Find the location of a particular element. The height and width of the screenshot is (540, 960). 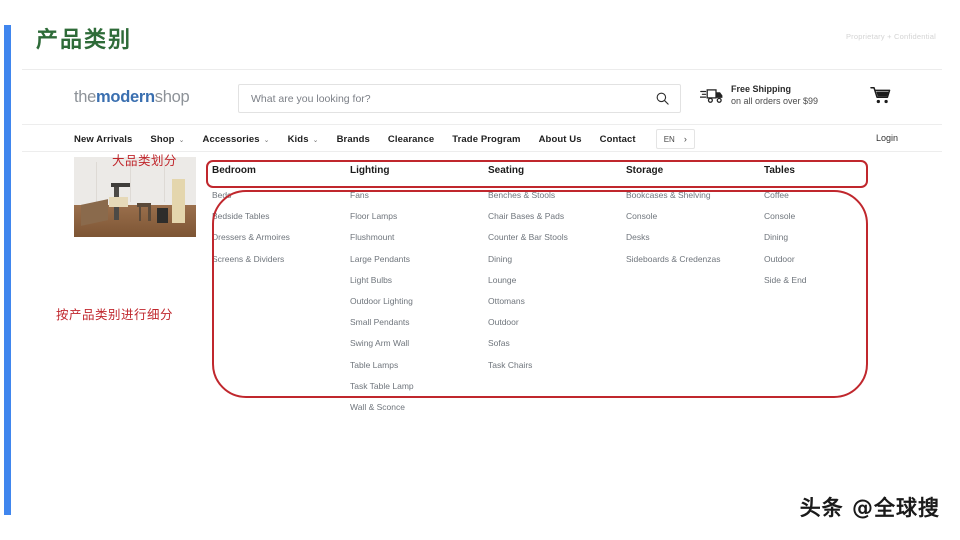

menu-link: Benches & Stools is located at coordinates (547, 195).